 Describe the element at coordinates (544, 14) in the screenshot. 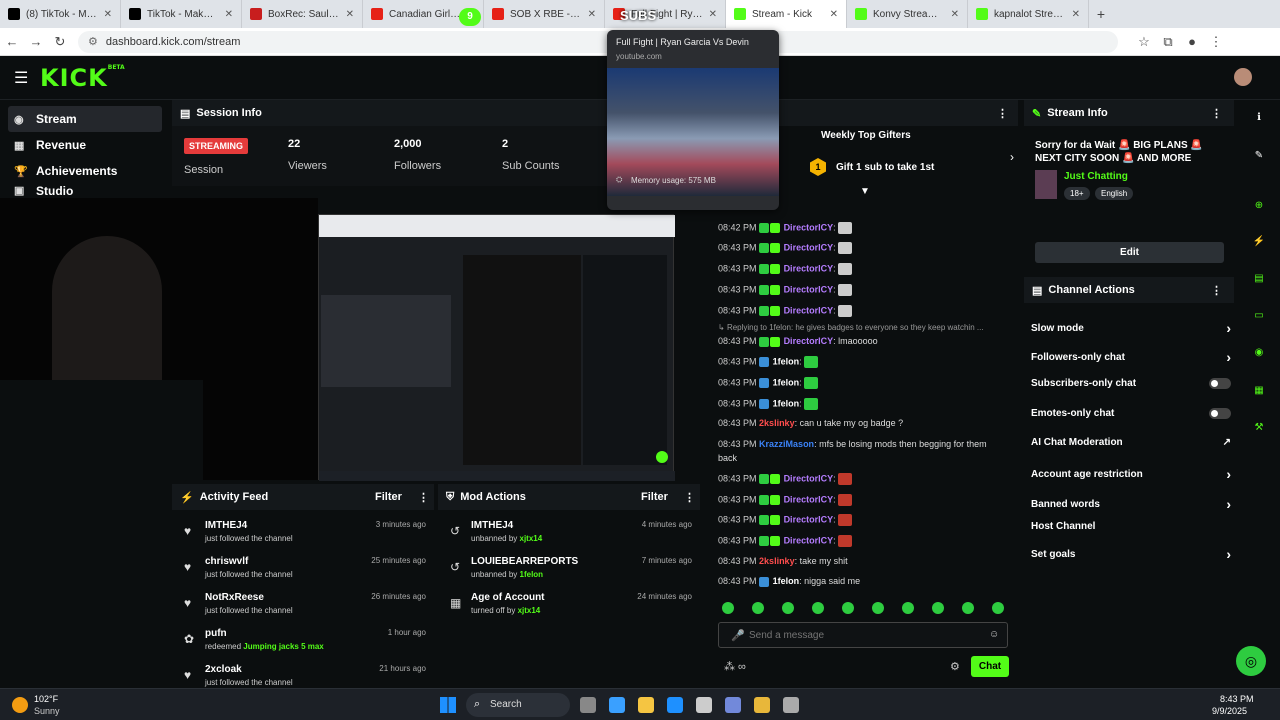

I see `browser-tab: SOB X RBE - Anti (Of ✕` at that location.